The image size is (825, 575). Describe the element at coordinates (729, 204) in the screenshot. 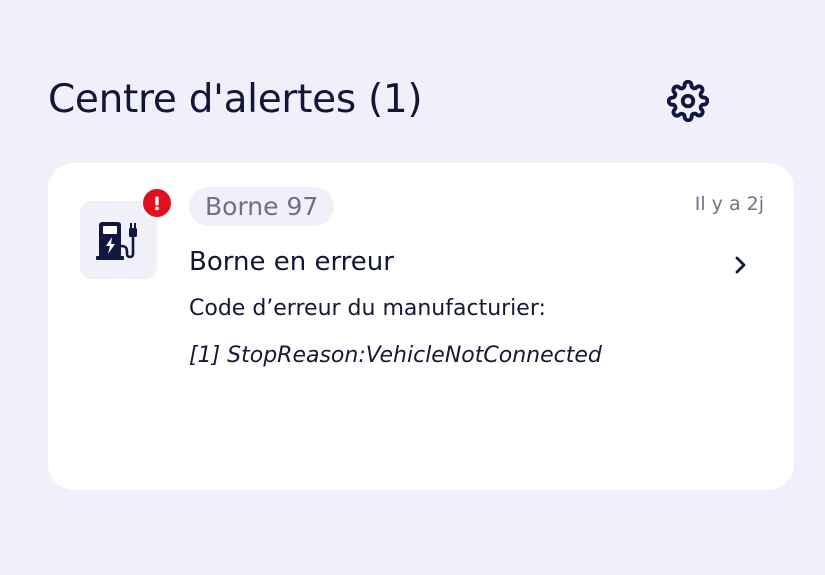

I see `alert-timestamp: Il y a 2j` at that location.